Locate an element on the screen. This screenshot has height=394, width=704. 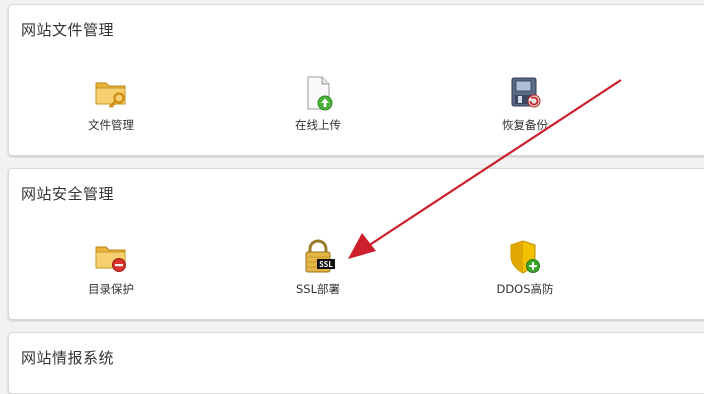
ssl-lock-icon: SSL is located at coordinates (320, 256).